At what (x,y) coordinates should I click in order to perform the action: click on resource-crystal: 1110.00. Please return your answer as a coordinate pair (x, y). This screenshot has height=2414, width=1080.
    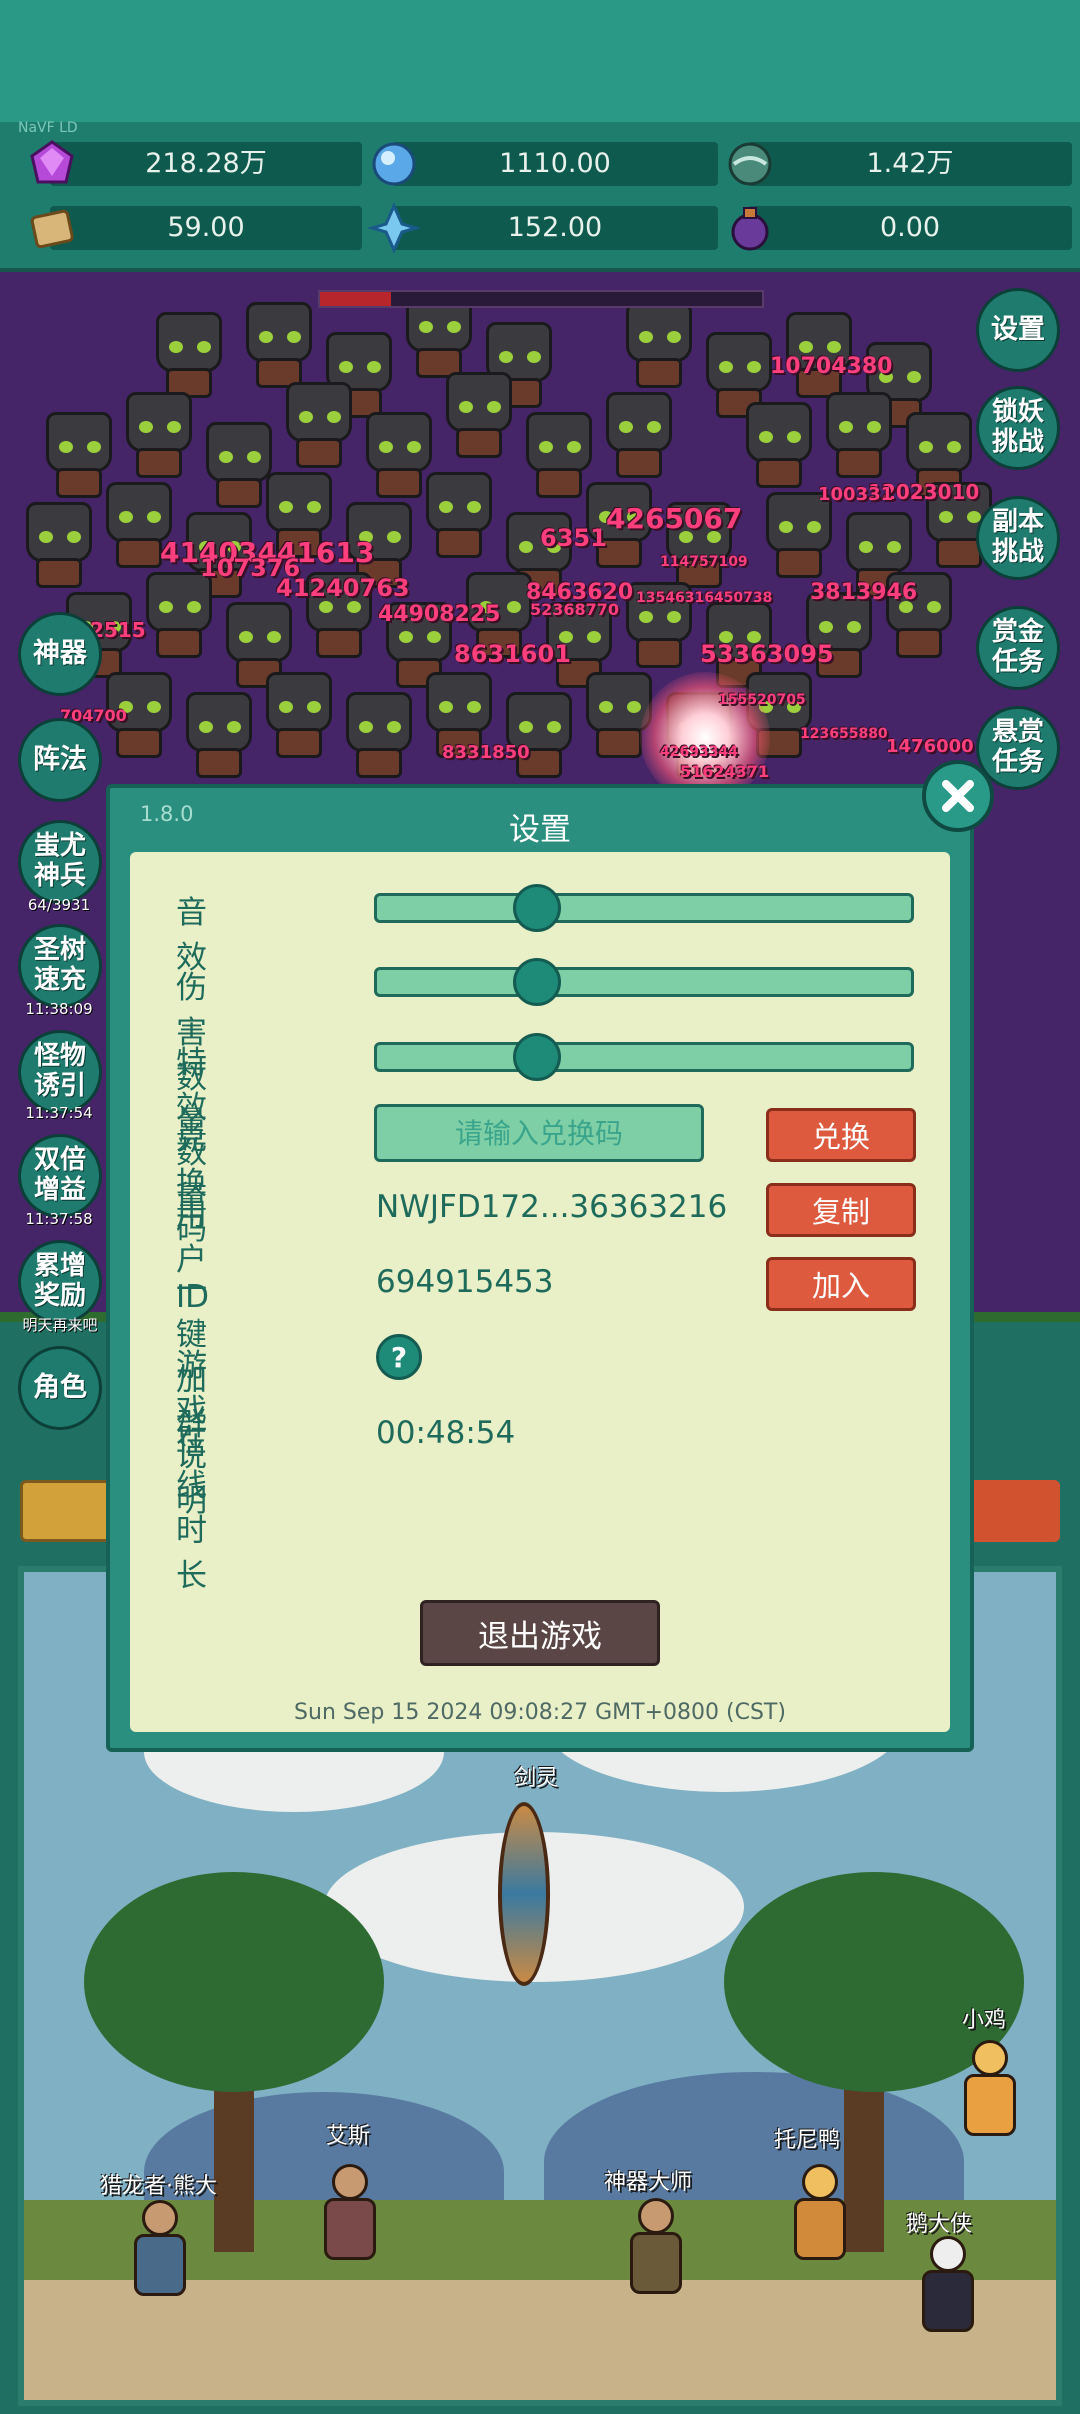
    Looking at the image, I should click on (545, 164).